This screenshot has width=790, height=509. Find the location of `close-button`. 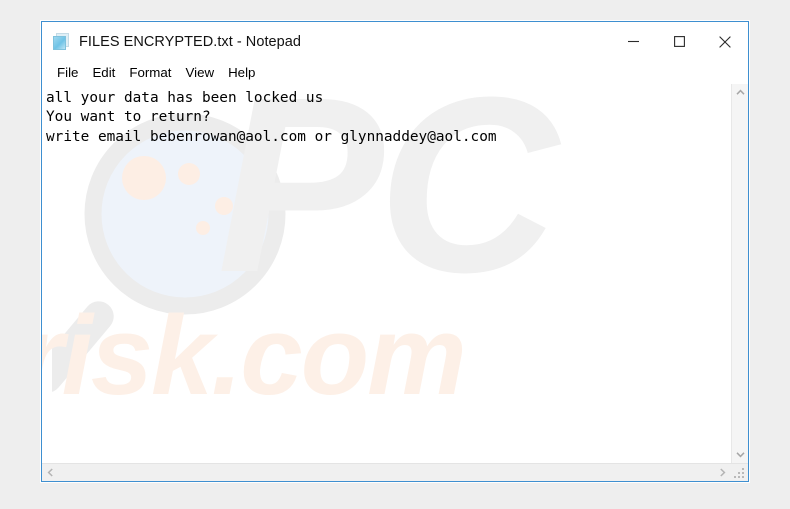

close-button is located at coordinates (725, 41).